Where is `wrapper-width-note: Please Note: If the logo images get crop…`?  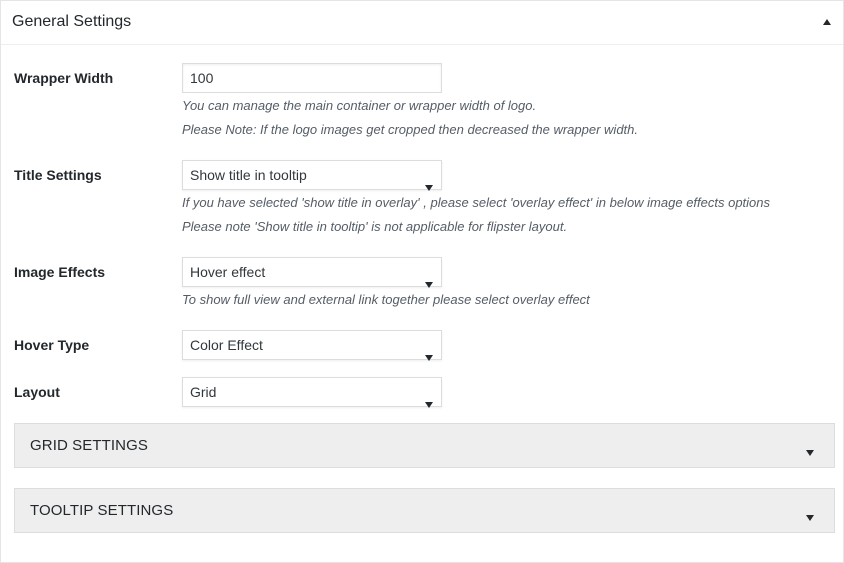
wrapper-width-note: Please Note: If the logo images get crop… is located at coordinates (410, 129).